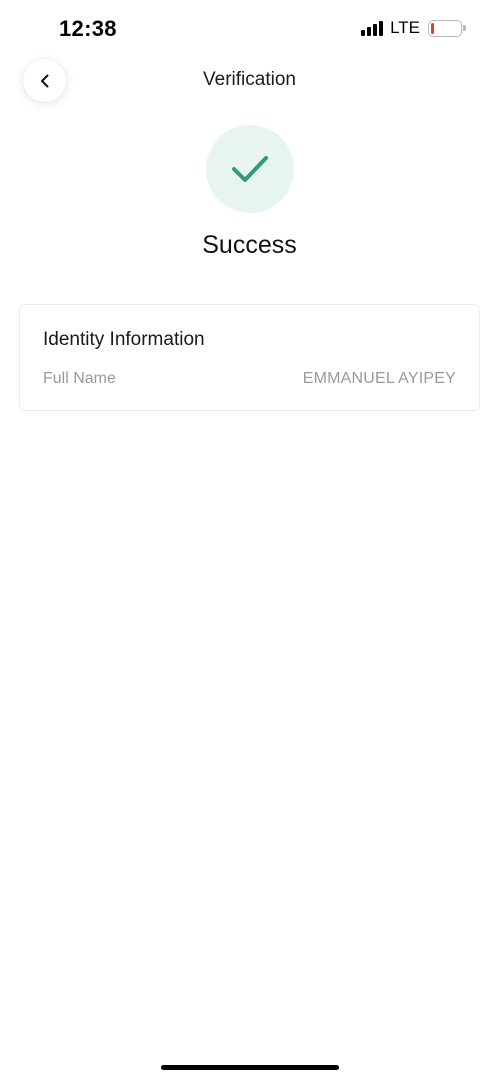 Image resolution: width=499 pixels, height=1080 pixels. What do you see at coordinates (379, 378) in the screenshot?
I see `full-name-value: EMMANUEL AYIPEY` at bounding box center [379, 378].